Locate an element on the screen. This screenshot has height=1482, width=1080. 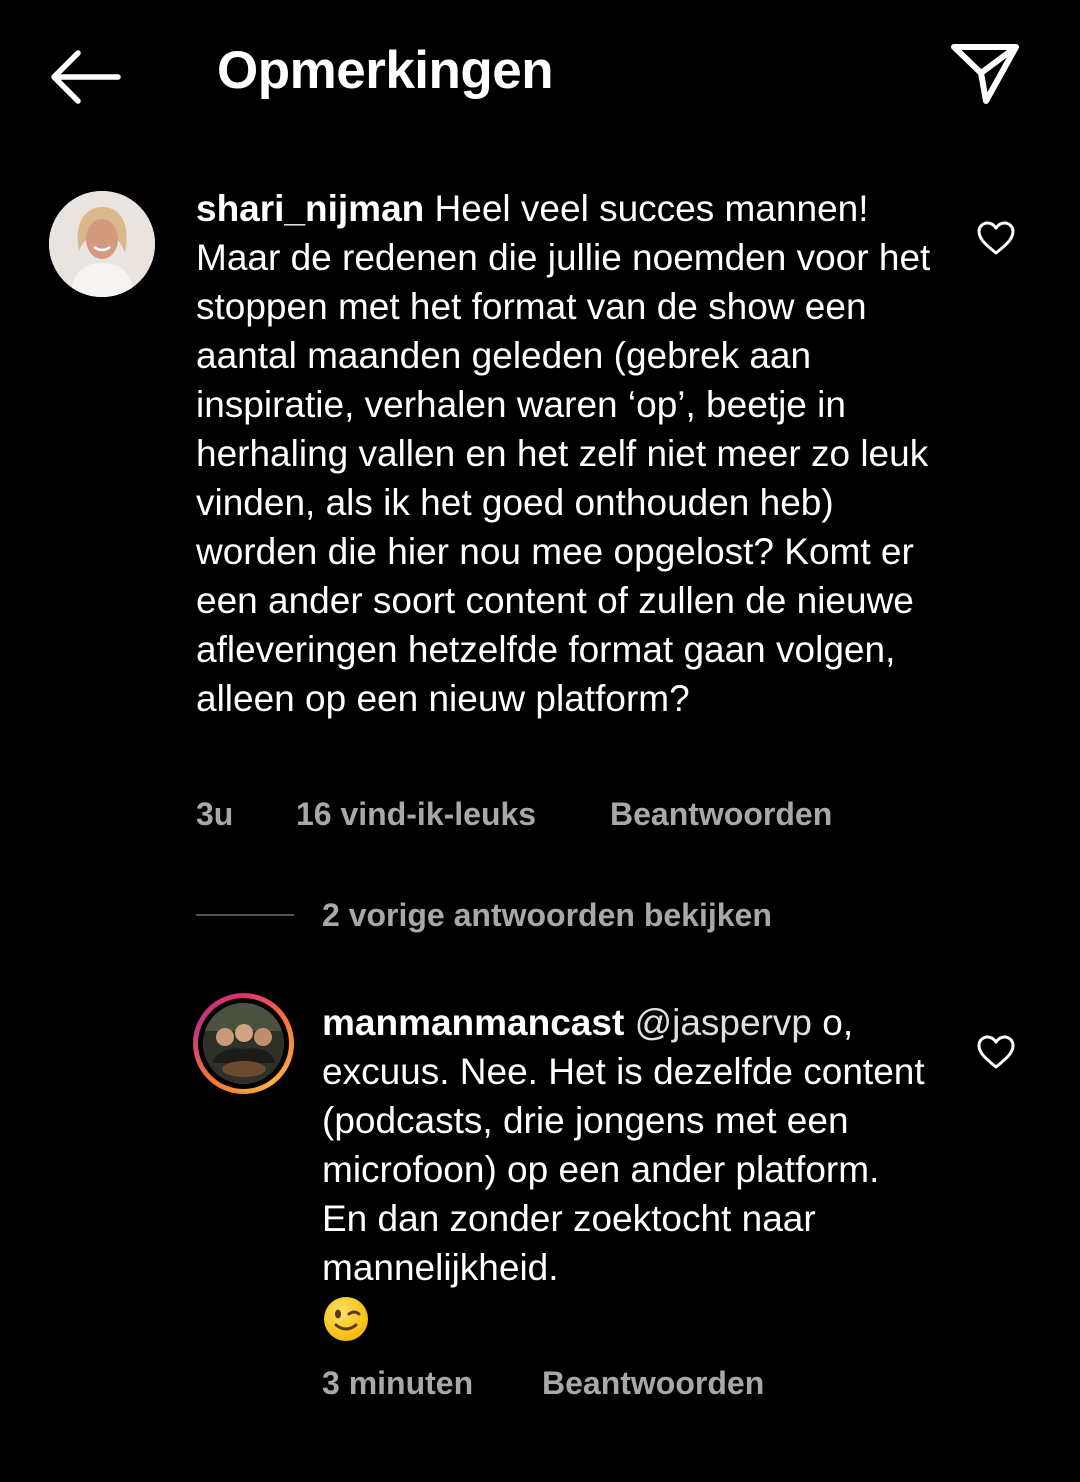
page-title: Opmerkingen is located at coordinates (385, 70).